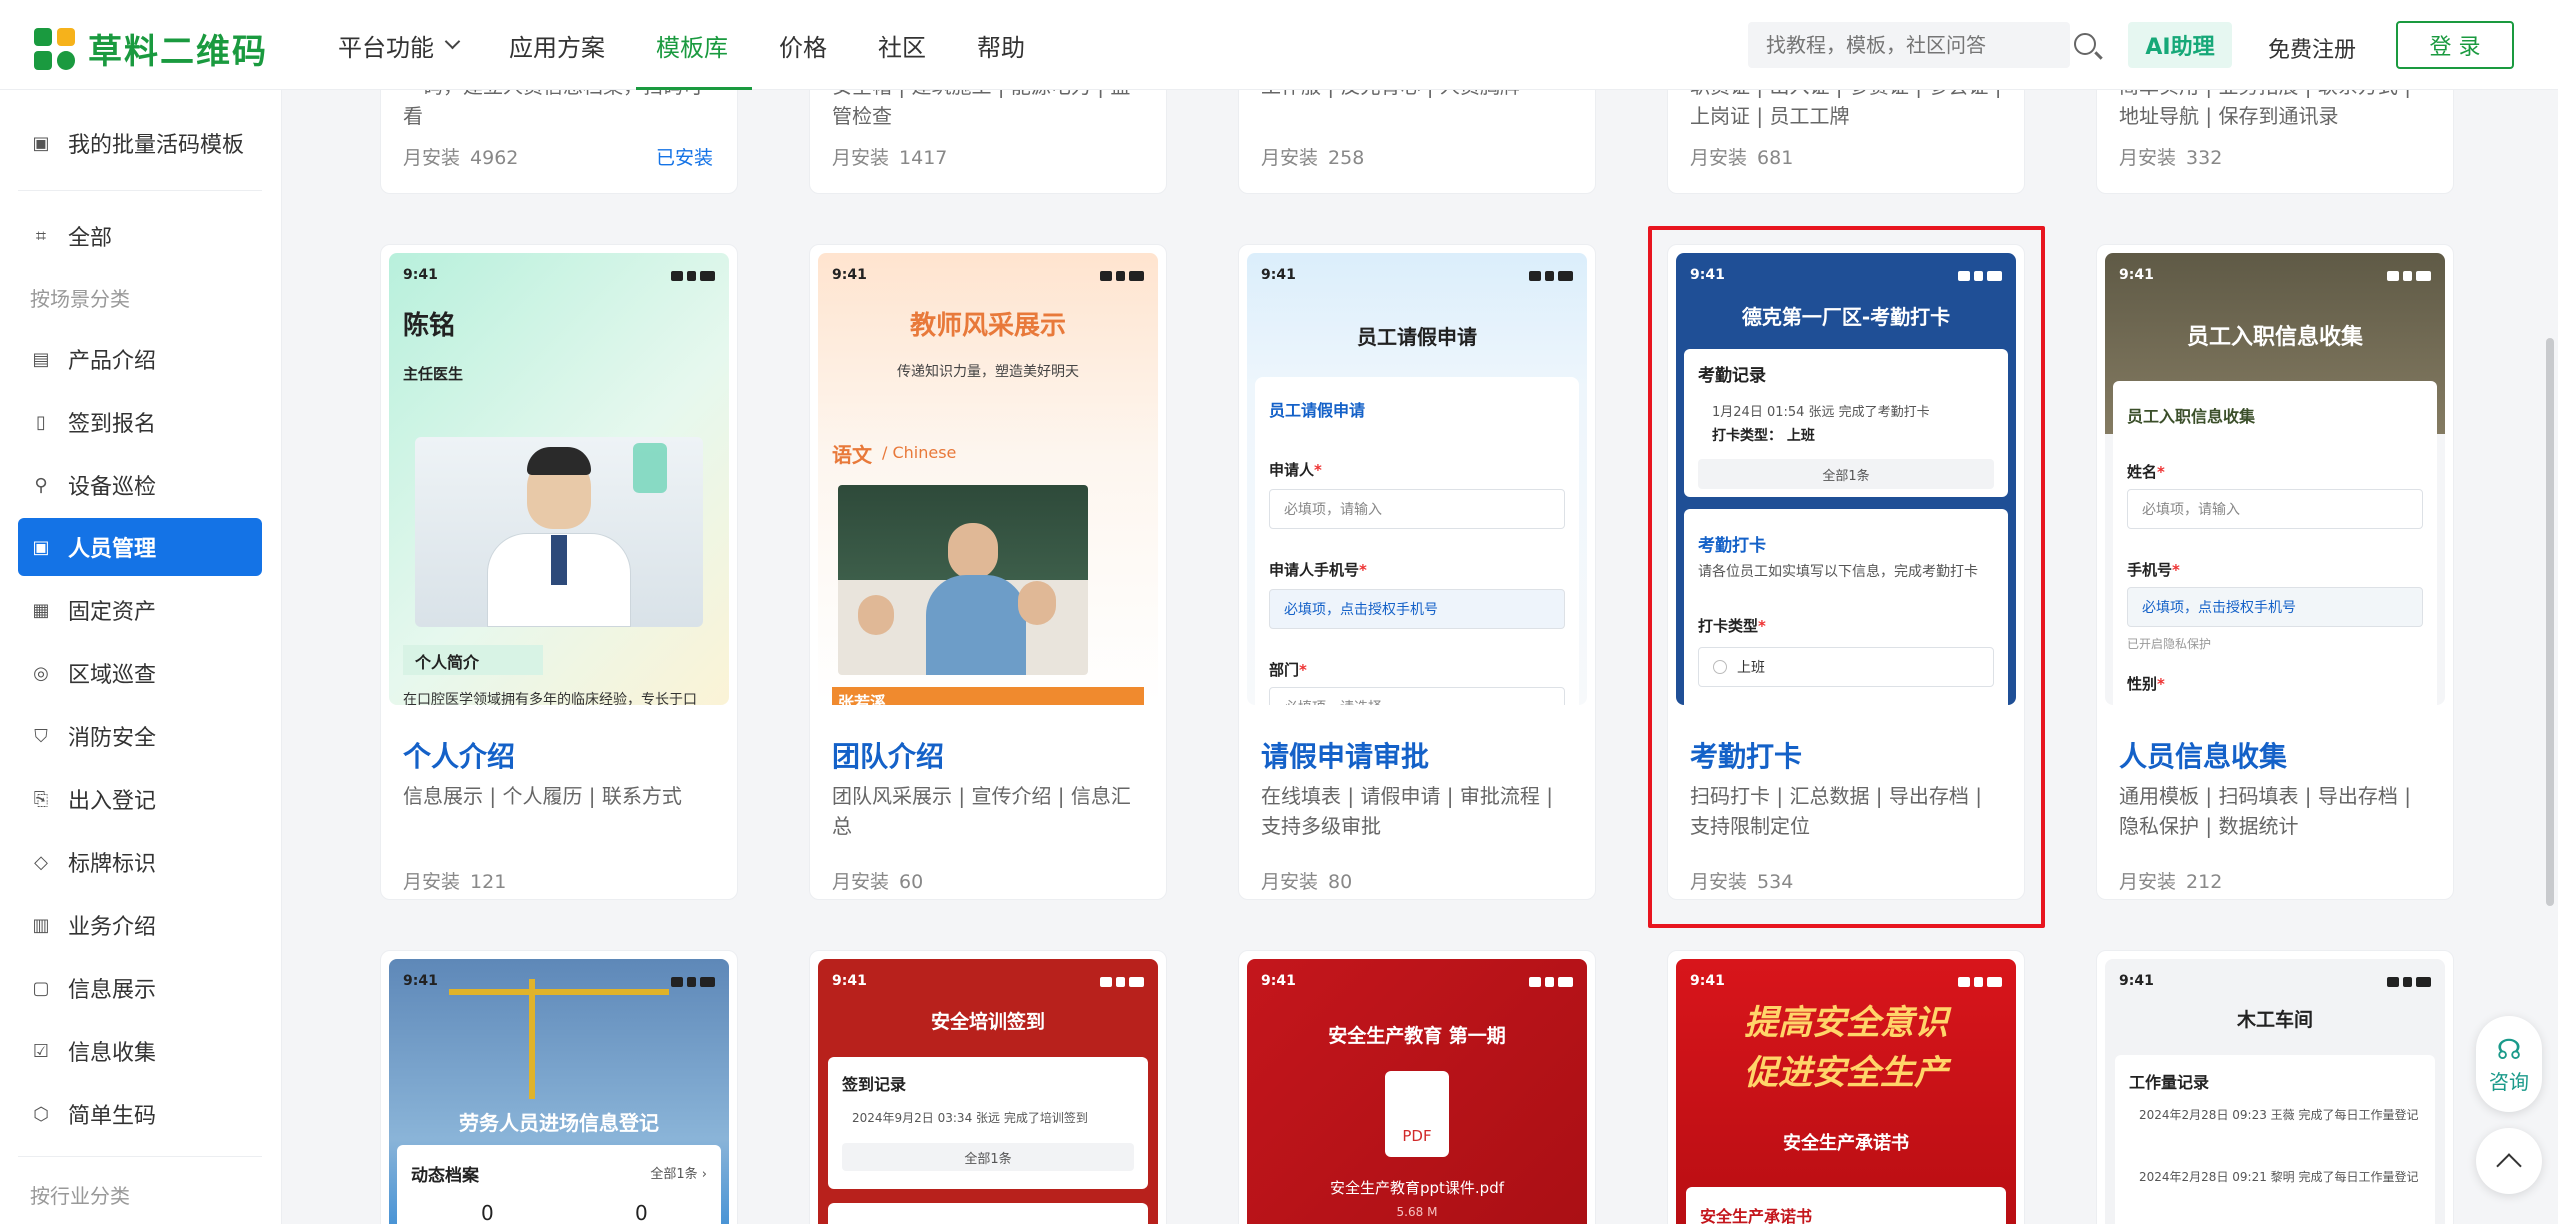  I want to click on card-tags: 通用模板 | 扫码填表 | 导出存档 | 隐私保护 | 数据统计, so click(2265, 811).